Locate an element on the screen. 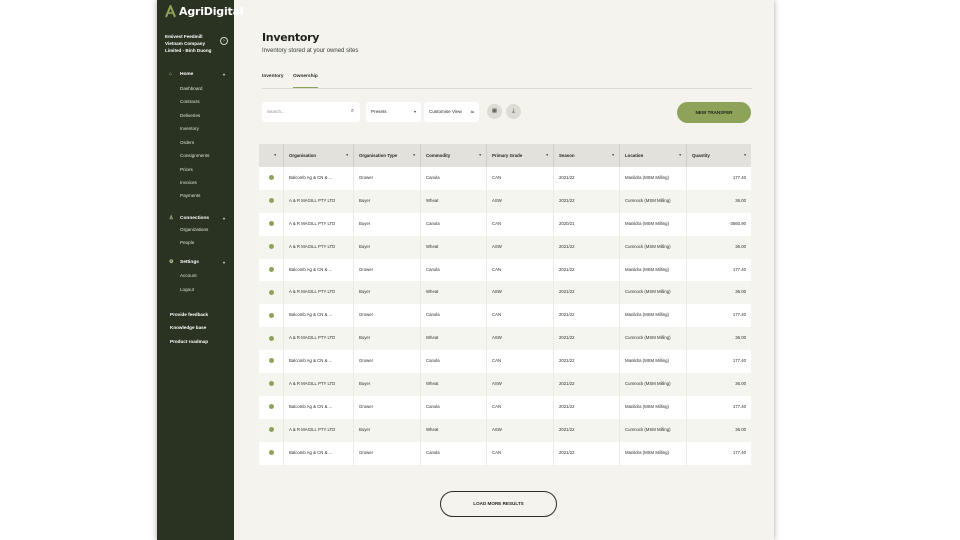 The height and width of the screenshot is (540, 960). column-header-label: Season is located at coordinates (567, 155).